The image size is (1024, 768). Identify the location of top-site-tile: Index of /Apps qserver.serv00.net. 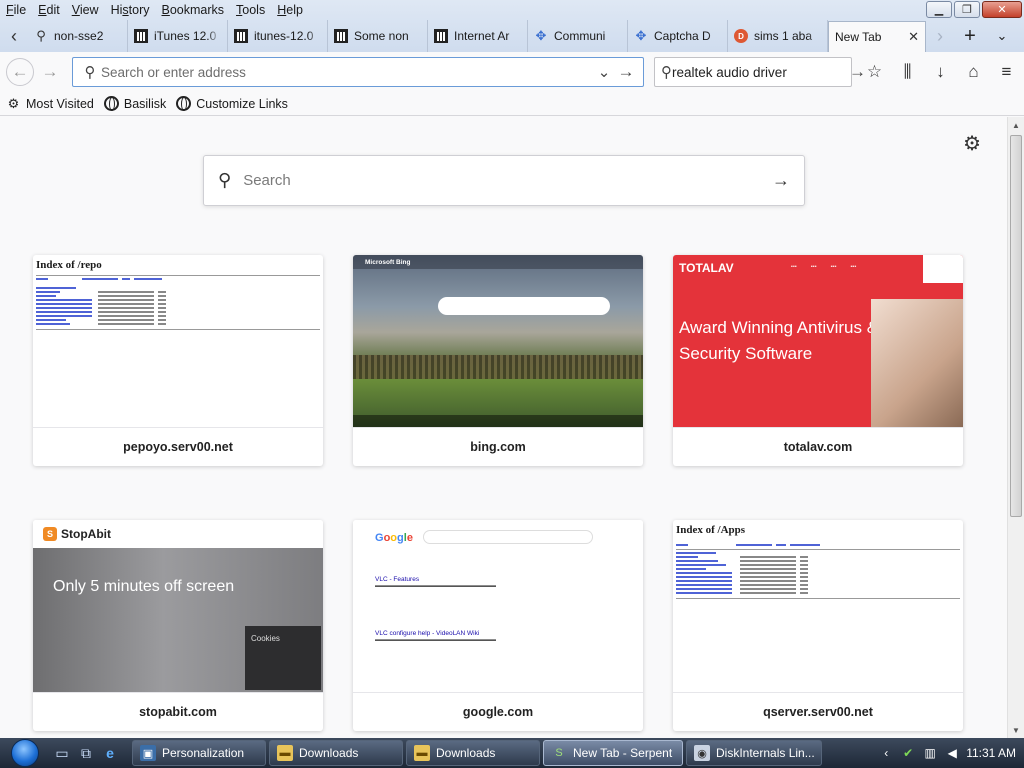
(818, 625).